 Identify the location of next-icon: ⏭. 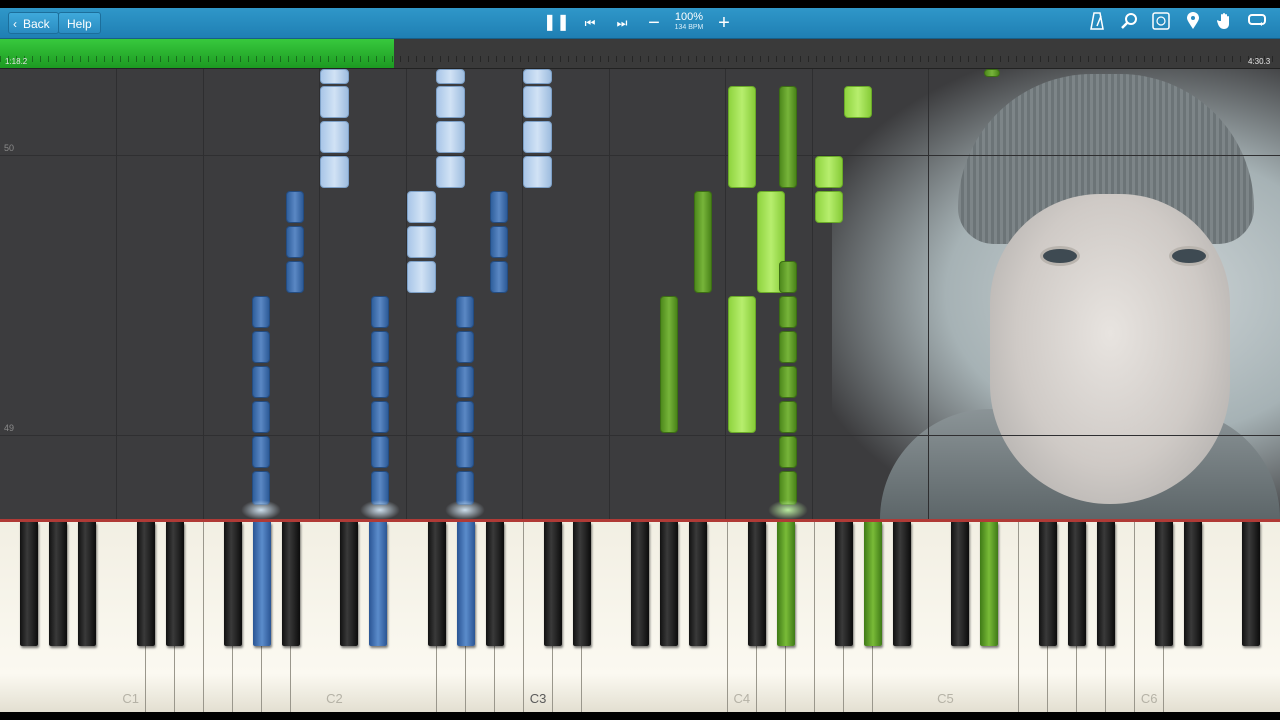
(622, 23).